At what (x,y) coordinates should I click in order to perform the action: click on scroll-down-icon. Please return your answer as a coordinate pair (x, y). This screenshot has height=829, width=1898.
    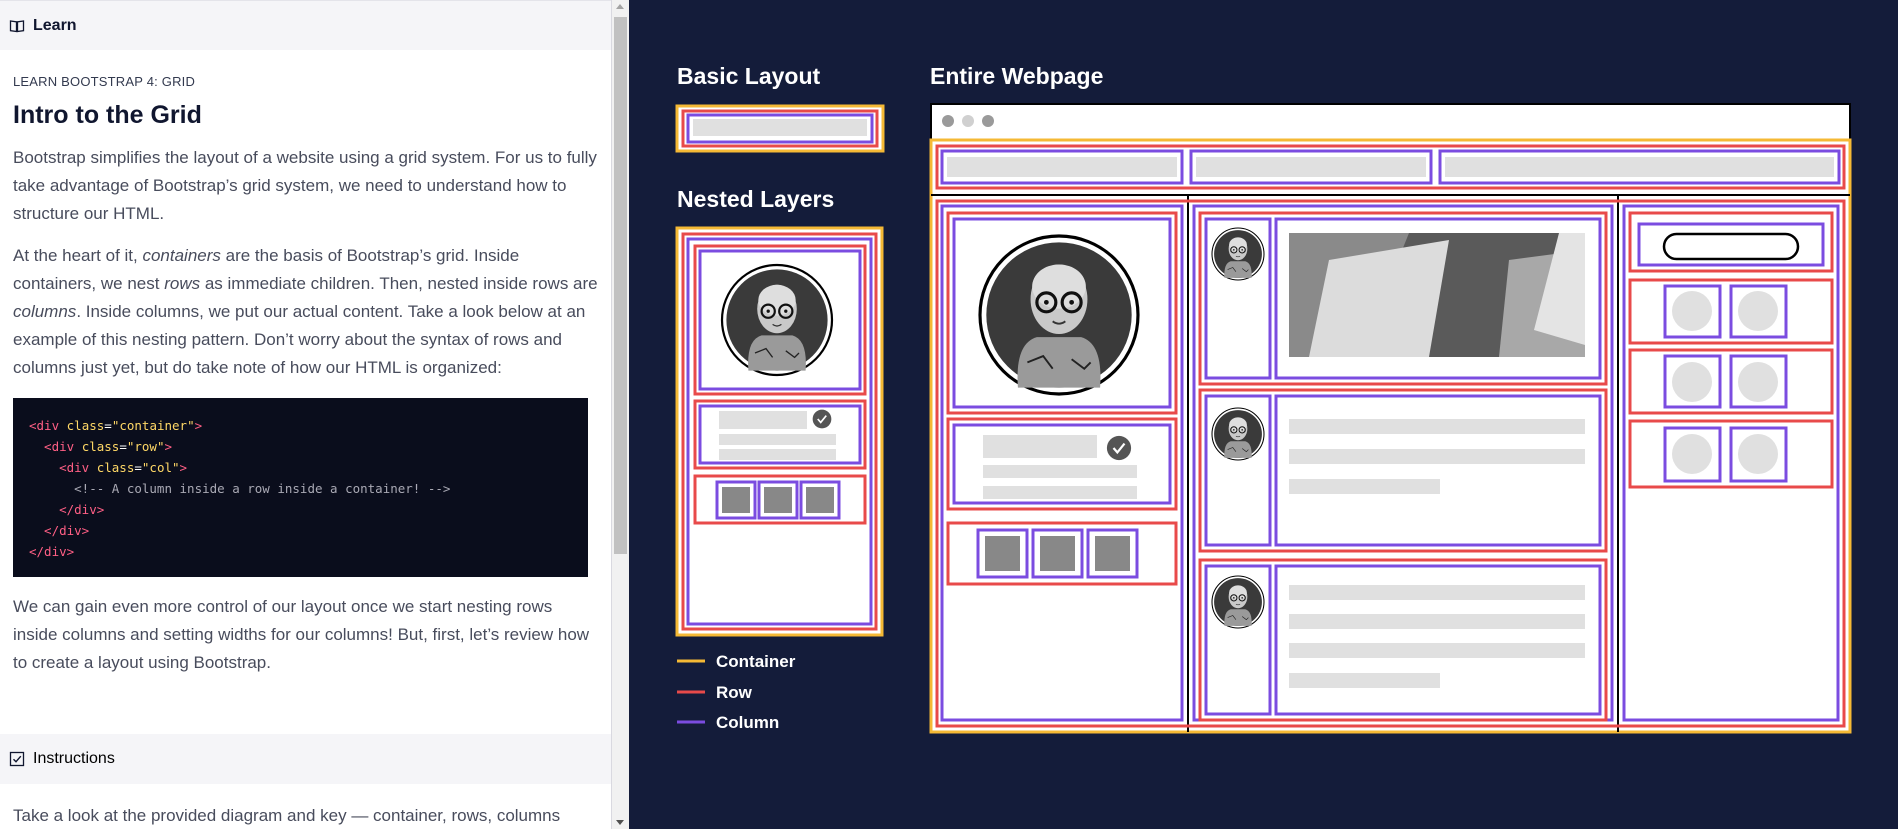
    Looking at the image, I should click on (620, 822).